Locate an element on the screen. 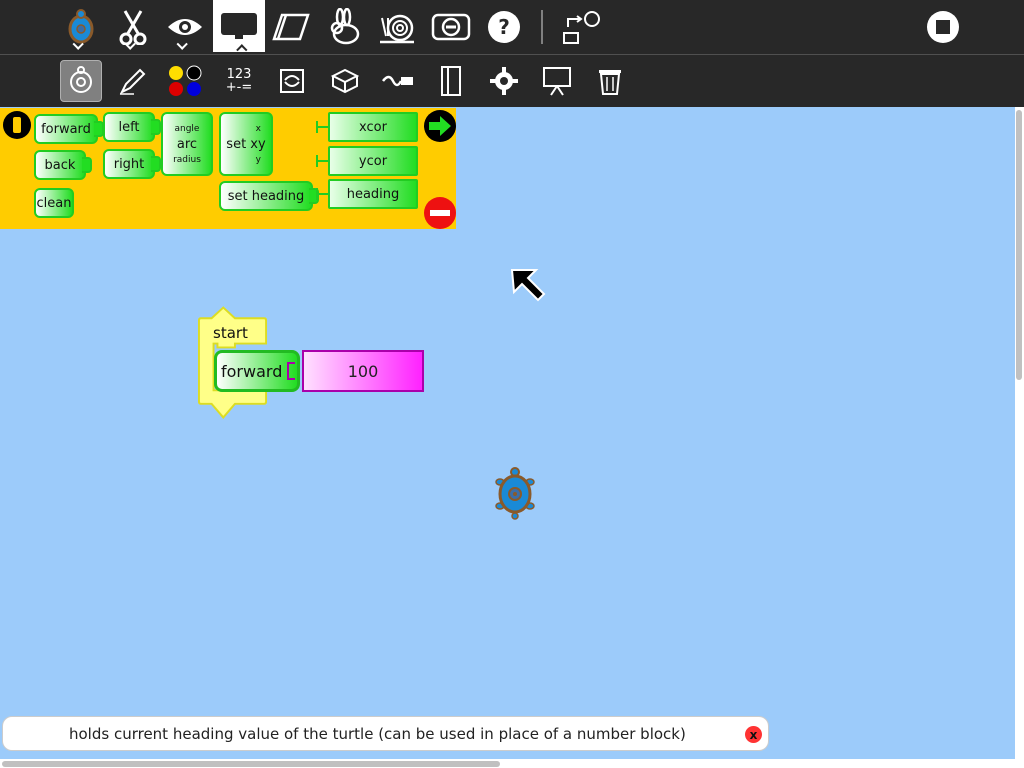 The height and width of the screenshot is (768, 1024). clean-block: clean is located at coordinates (54, 203).